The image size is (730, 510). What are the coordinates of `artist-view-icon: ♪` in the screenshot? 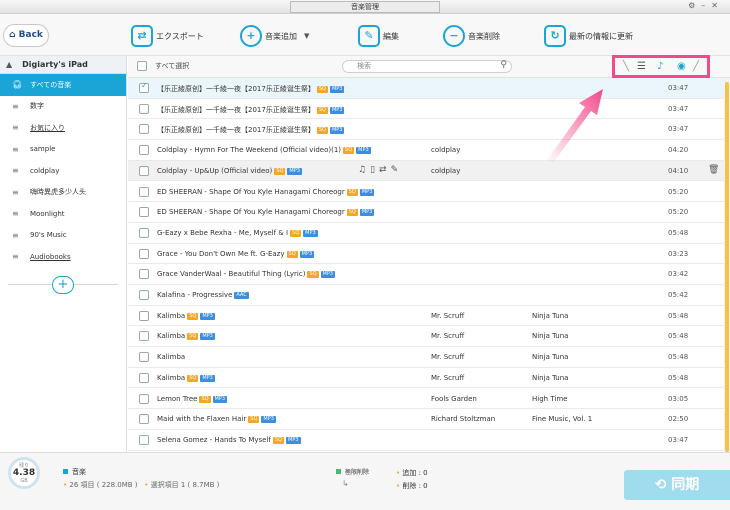 It's located at (660, 66).